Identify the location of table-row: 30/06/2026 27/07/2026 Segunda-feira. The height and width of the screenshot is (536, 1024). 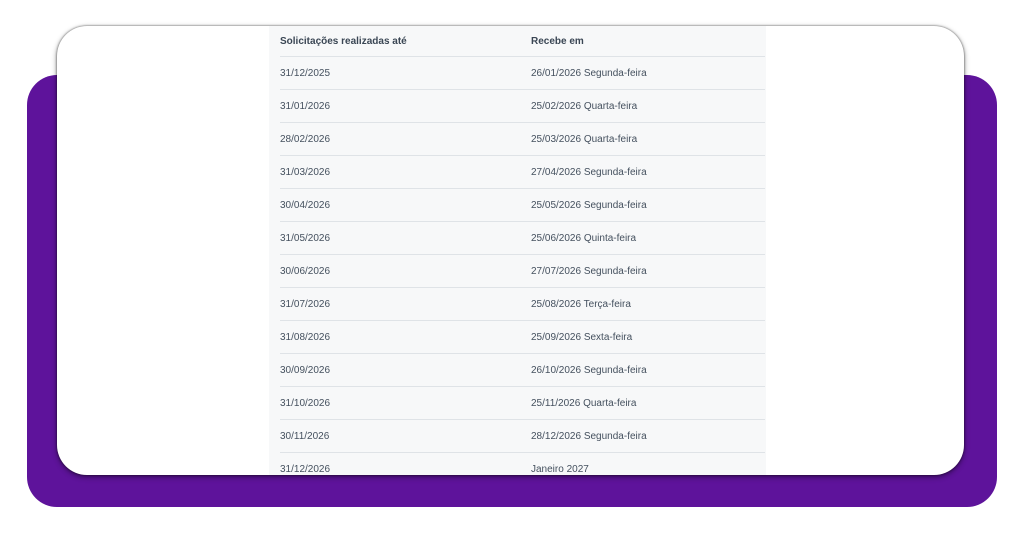
(522, 271).